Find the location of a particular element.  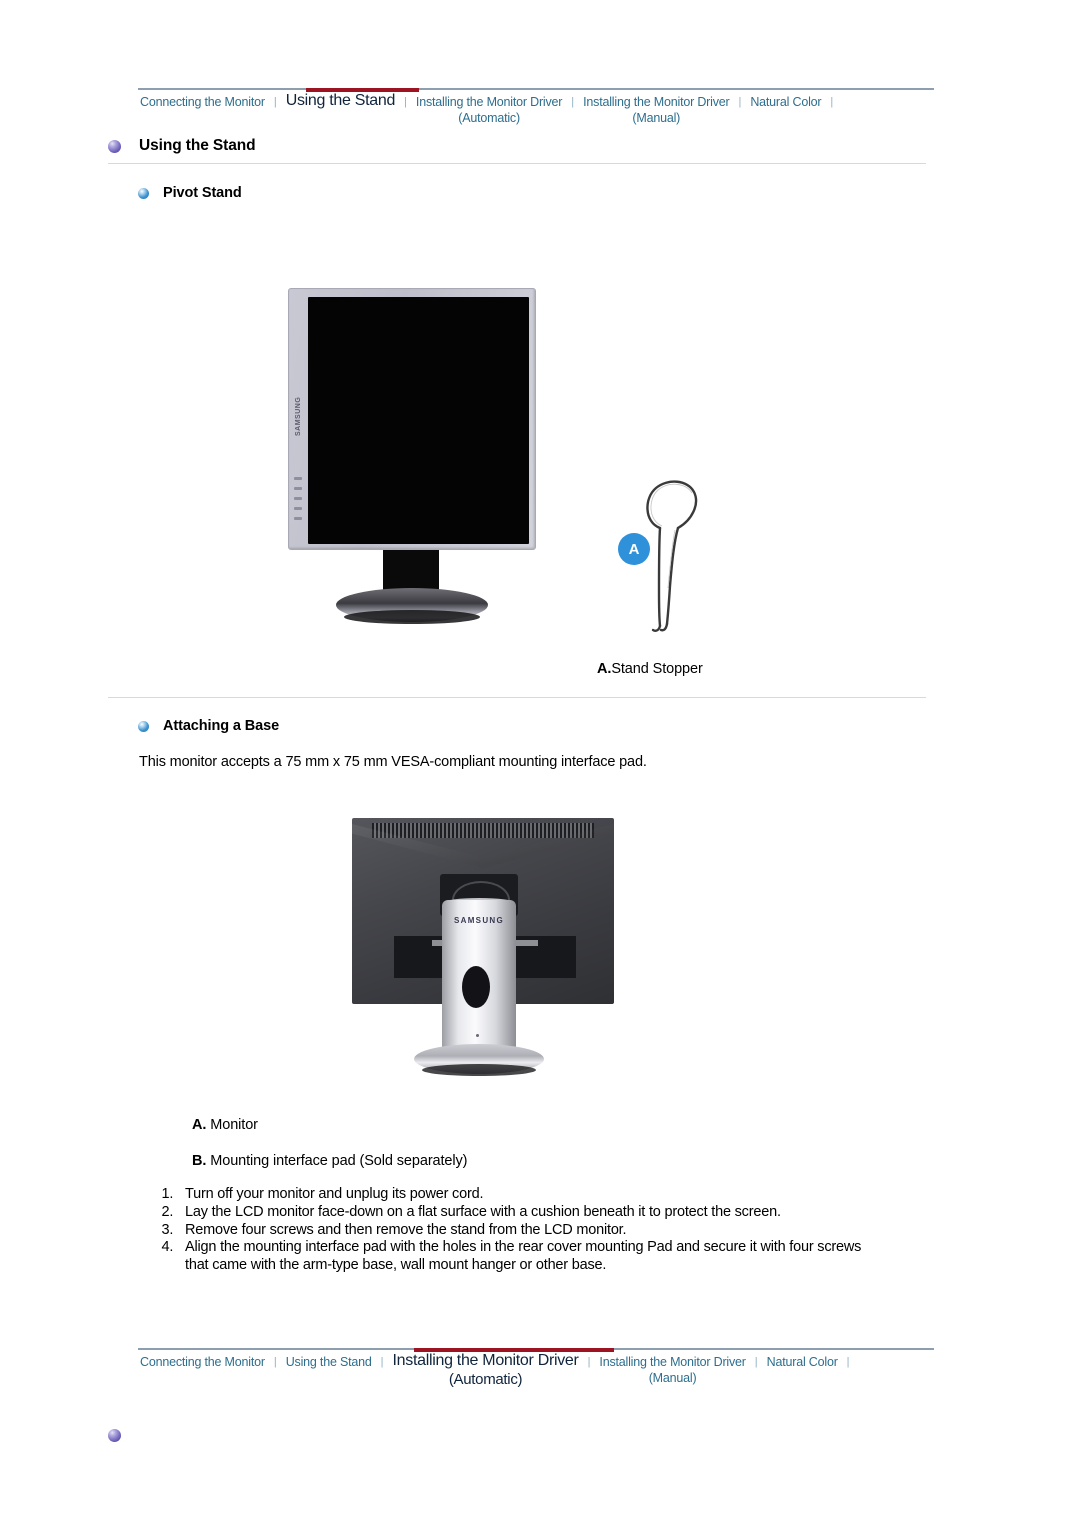

top-nav-rule is located at coordinates (536, 90).